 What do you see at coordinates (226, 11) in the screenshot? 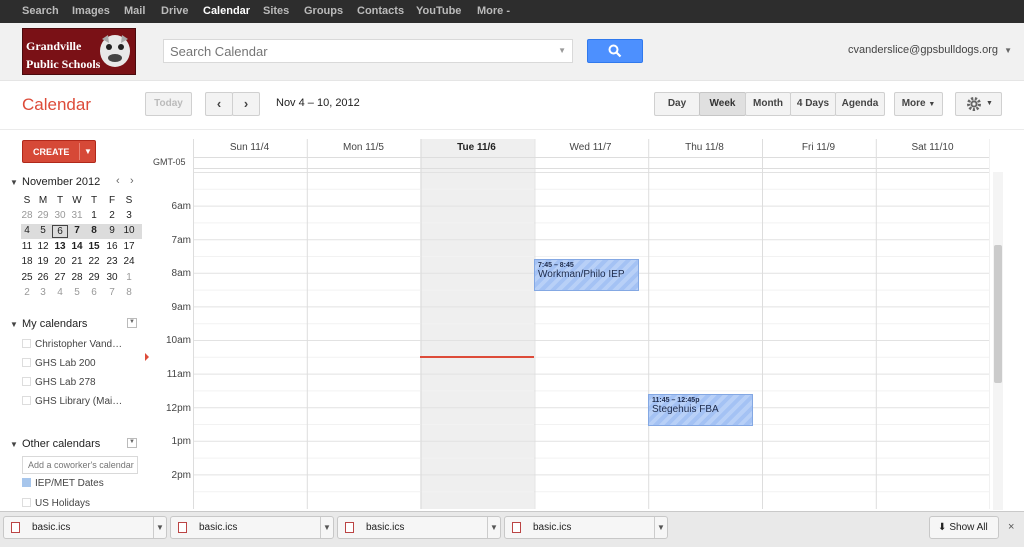
I see `nav-calendar: Calendar` at bounding box center [226, 11].